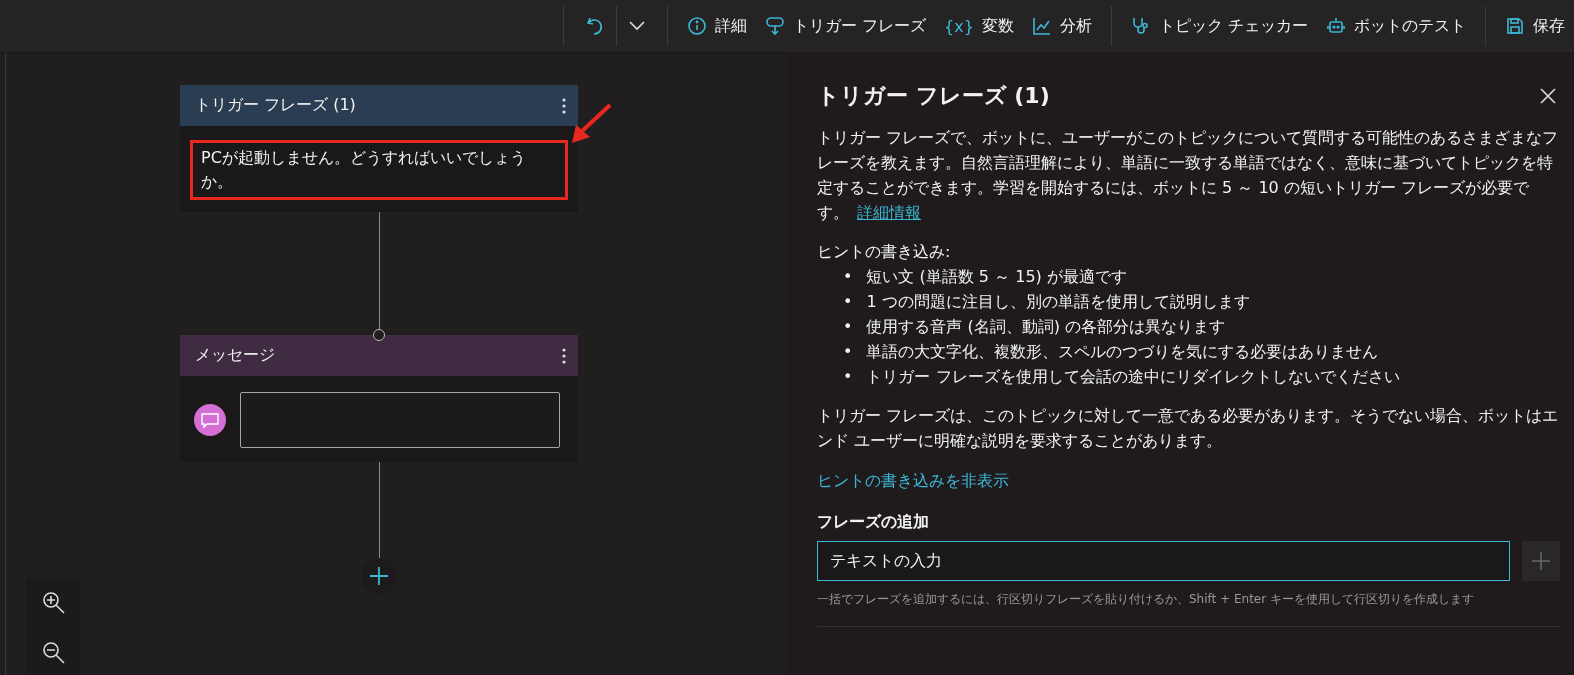 The width and height of the screenshot is (1574, 675). I want to click on chevron-down-icon, so click(637, 26).